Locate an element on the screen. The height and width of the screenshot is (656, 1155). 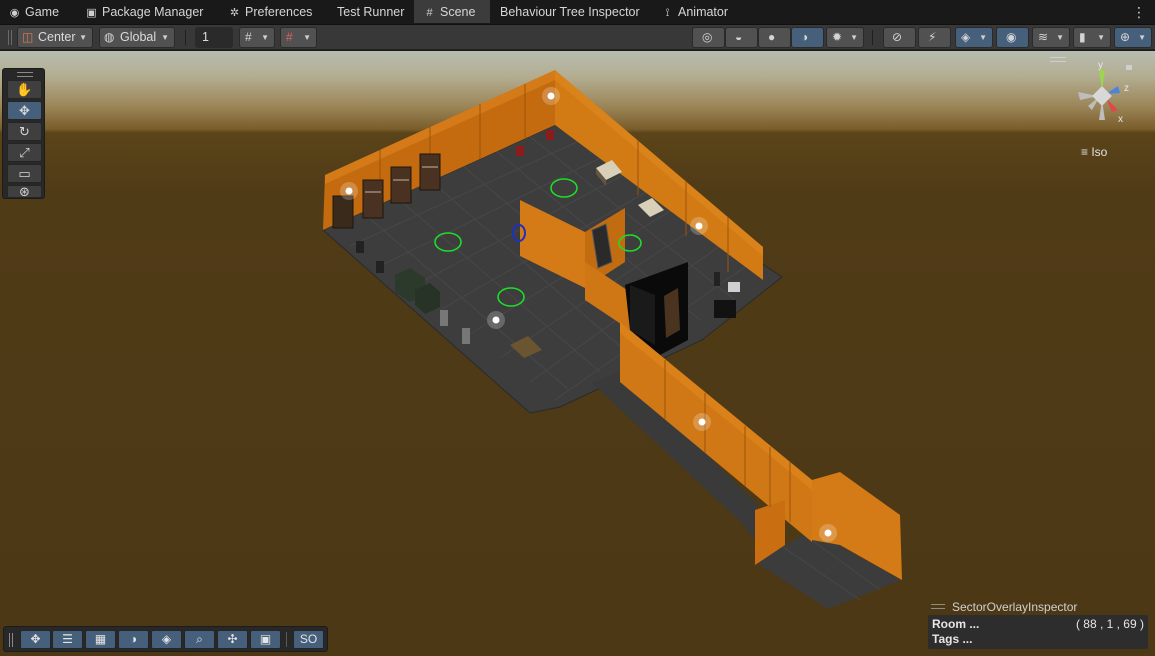
draw-mode-wireframe-button: ◎ is located at coordinates (708, 37).